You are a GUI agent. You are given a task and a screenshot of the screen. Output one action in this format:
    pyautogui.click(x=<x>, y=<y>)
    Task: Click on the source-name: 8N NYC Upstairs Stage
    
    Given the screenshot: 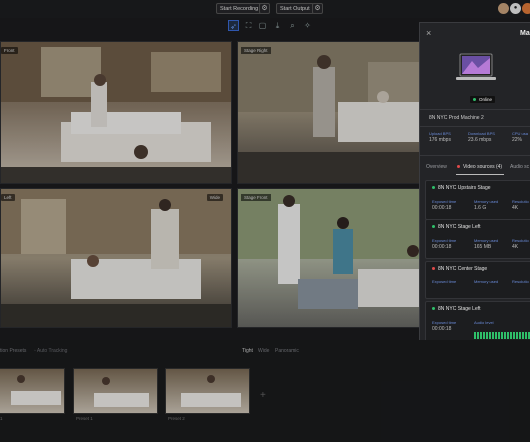 What is the action you would take?
    pyautogui.click(x=464, y=188)
    